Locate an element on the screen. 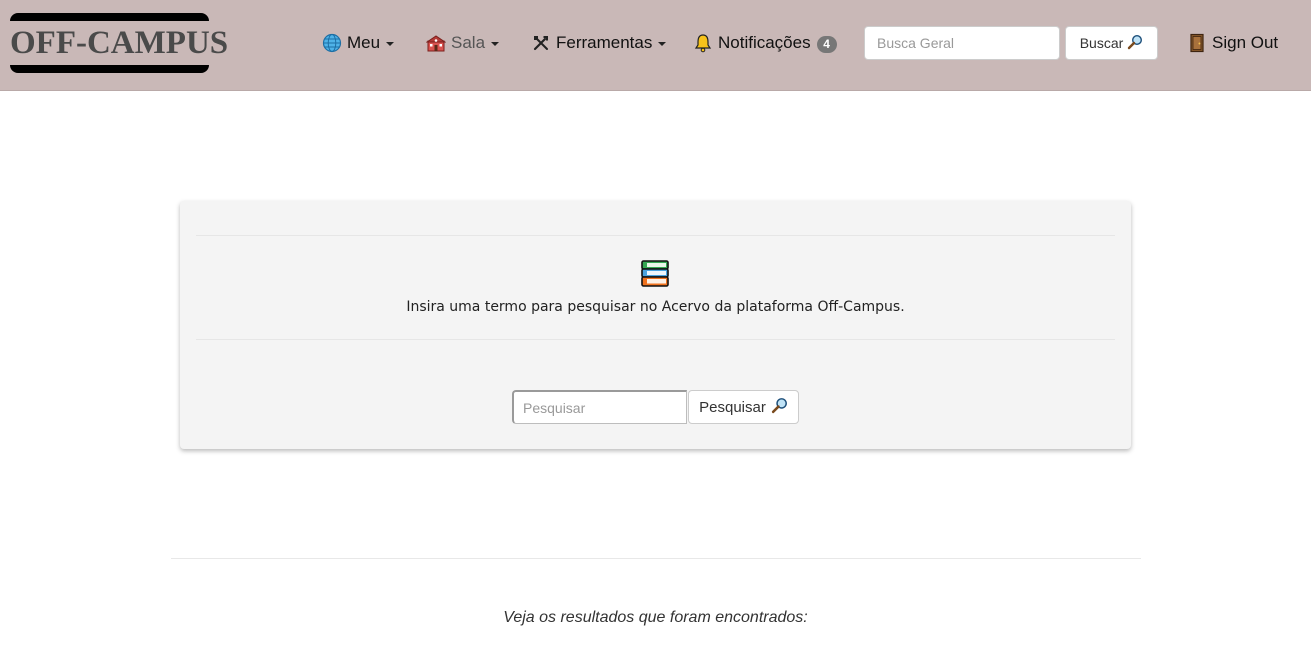 This screenshot has height=668, width=1311. notification-count-badge: 4 is located at coordinates (826, 44).